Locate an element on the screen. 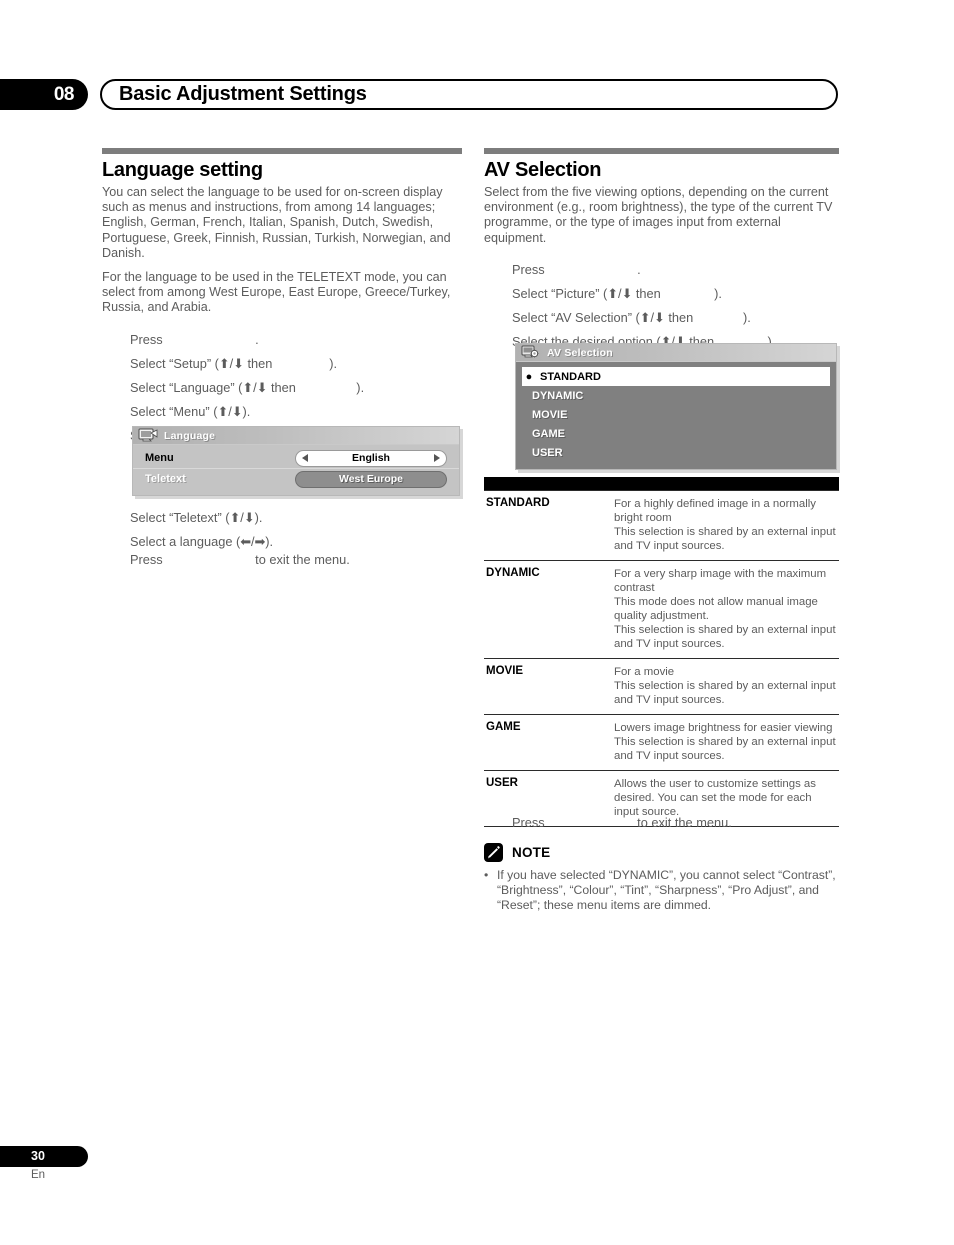 The height and width of the screenshot is (1245, 954). exit-instruction-left: Press to exit the menu. is located at coordinates (240, 559).